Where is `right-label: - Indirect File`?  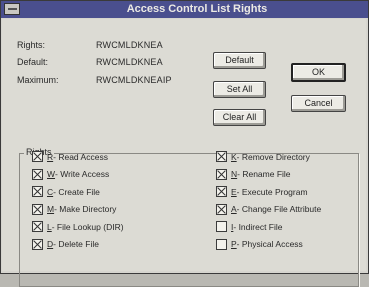
right-label: - Indirect File is located at coordinates (258, 226).